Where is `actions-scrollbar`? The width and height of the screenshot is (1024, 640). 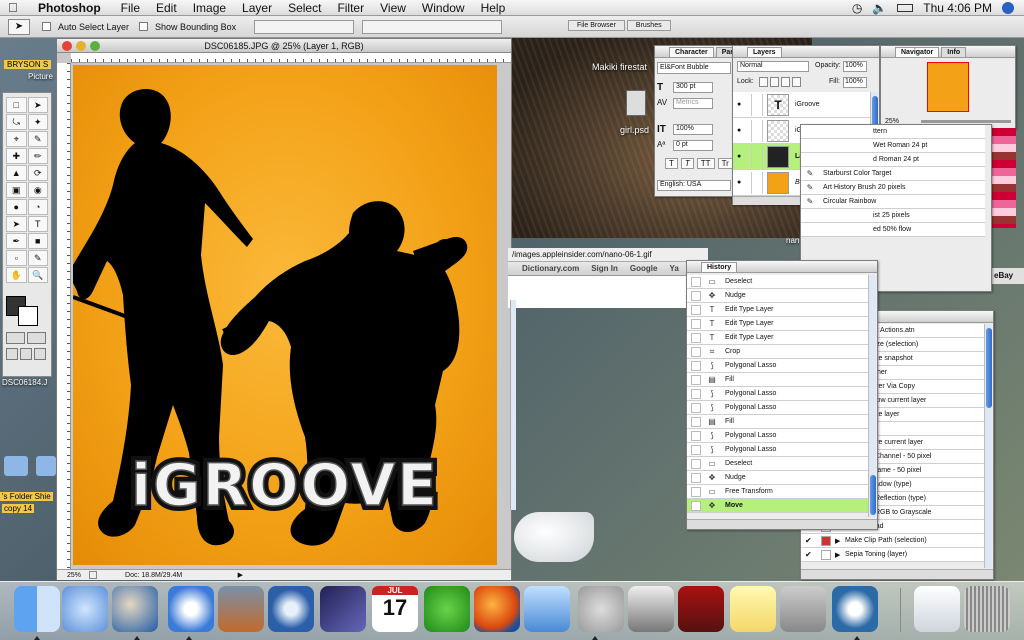 actions-scrollbar is located at coordinates (988, 446).